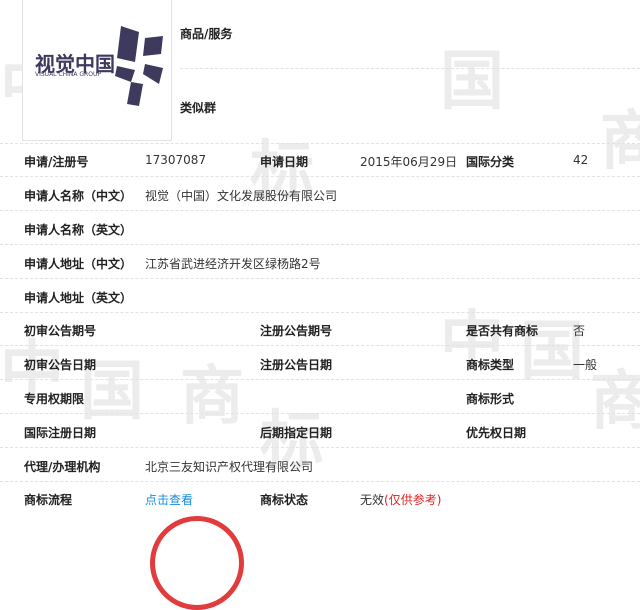  What do you see at coordinates (60, 365) in the screenshot?
I see `prelim-pub-date-label: 初审公告日期` at bounding box center [60, 365].